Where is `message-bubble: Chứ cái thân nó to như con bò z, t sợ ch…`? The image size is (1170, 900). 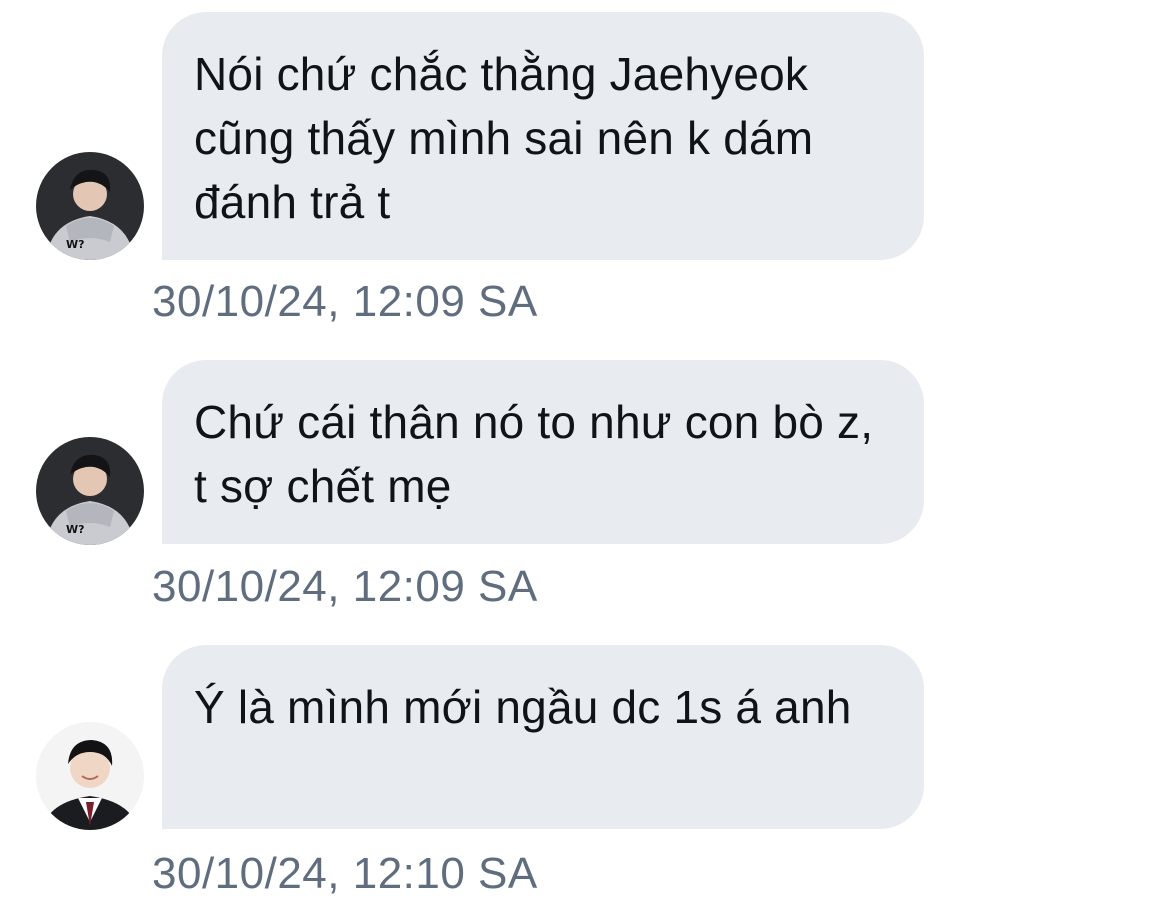 message-bubble: Chứ cái thân nó to như con bò z, t sợ ch… is located at coordinates (543, 452).